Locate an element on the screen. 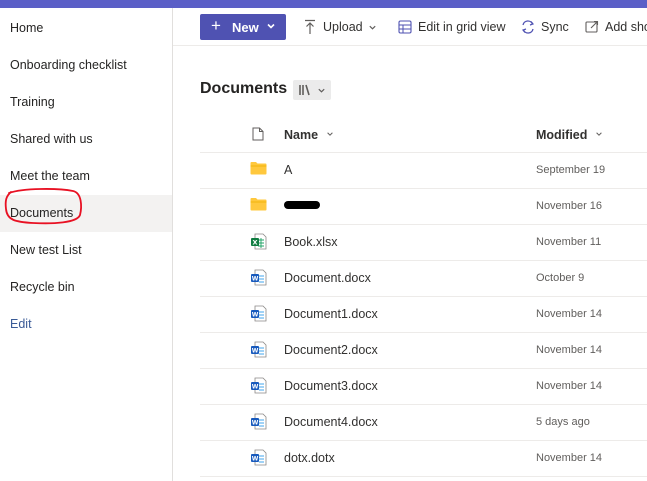 Image resolution: width=647 pixels, height=481 pixels. nav-item-label: New test List is located at coordinates (46, 250).